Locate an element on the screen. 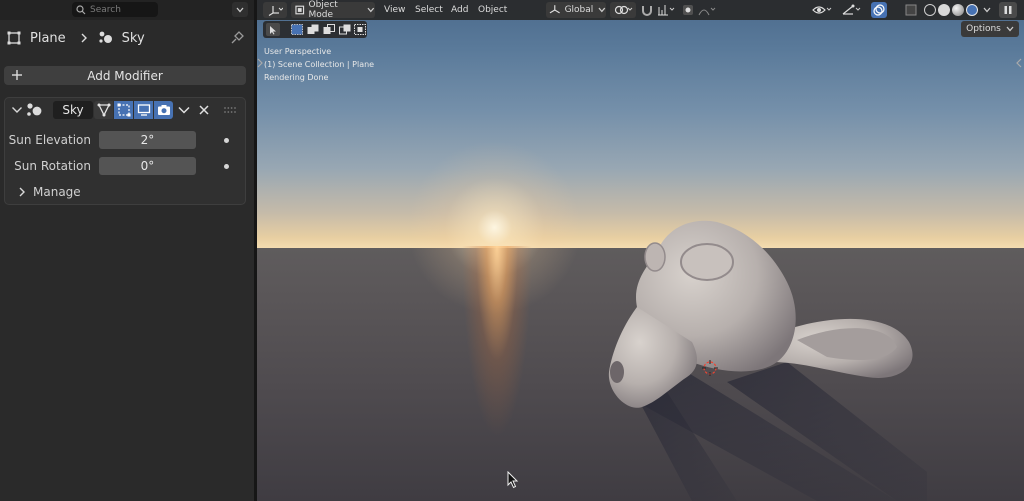 The height and width of the screenshot is (501, 1024). viewport-render-status: Rendering Done is located at coordinates (296, 77).